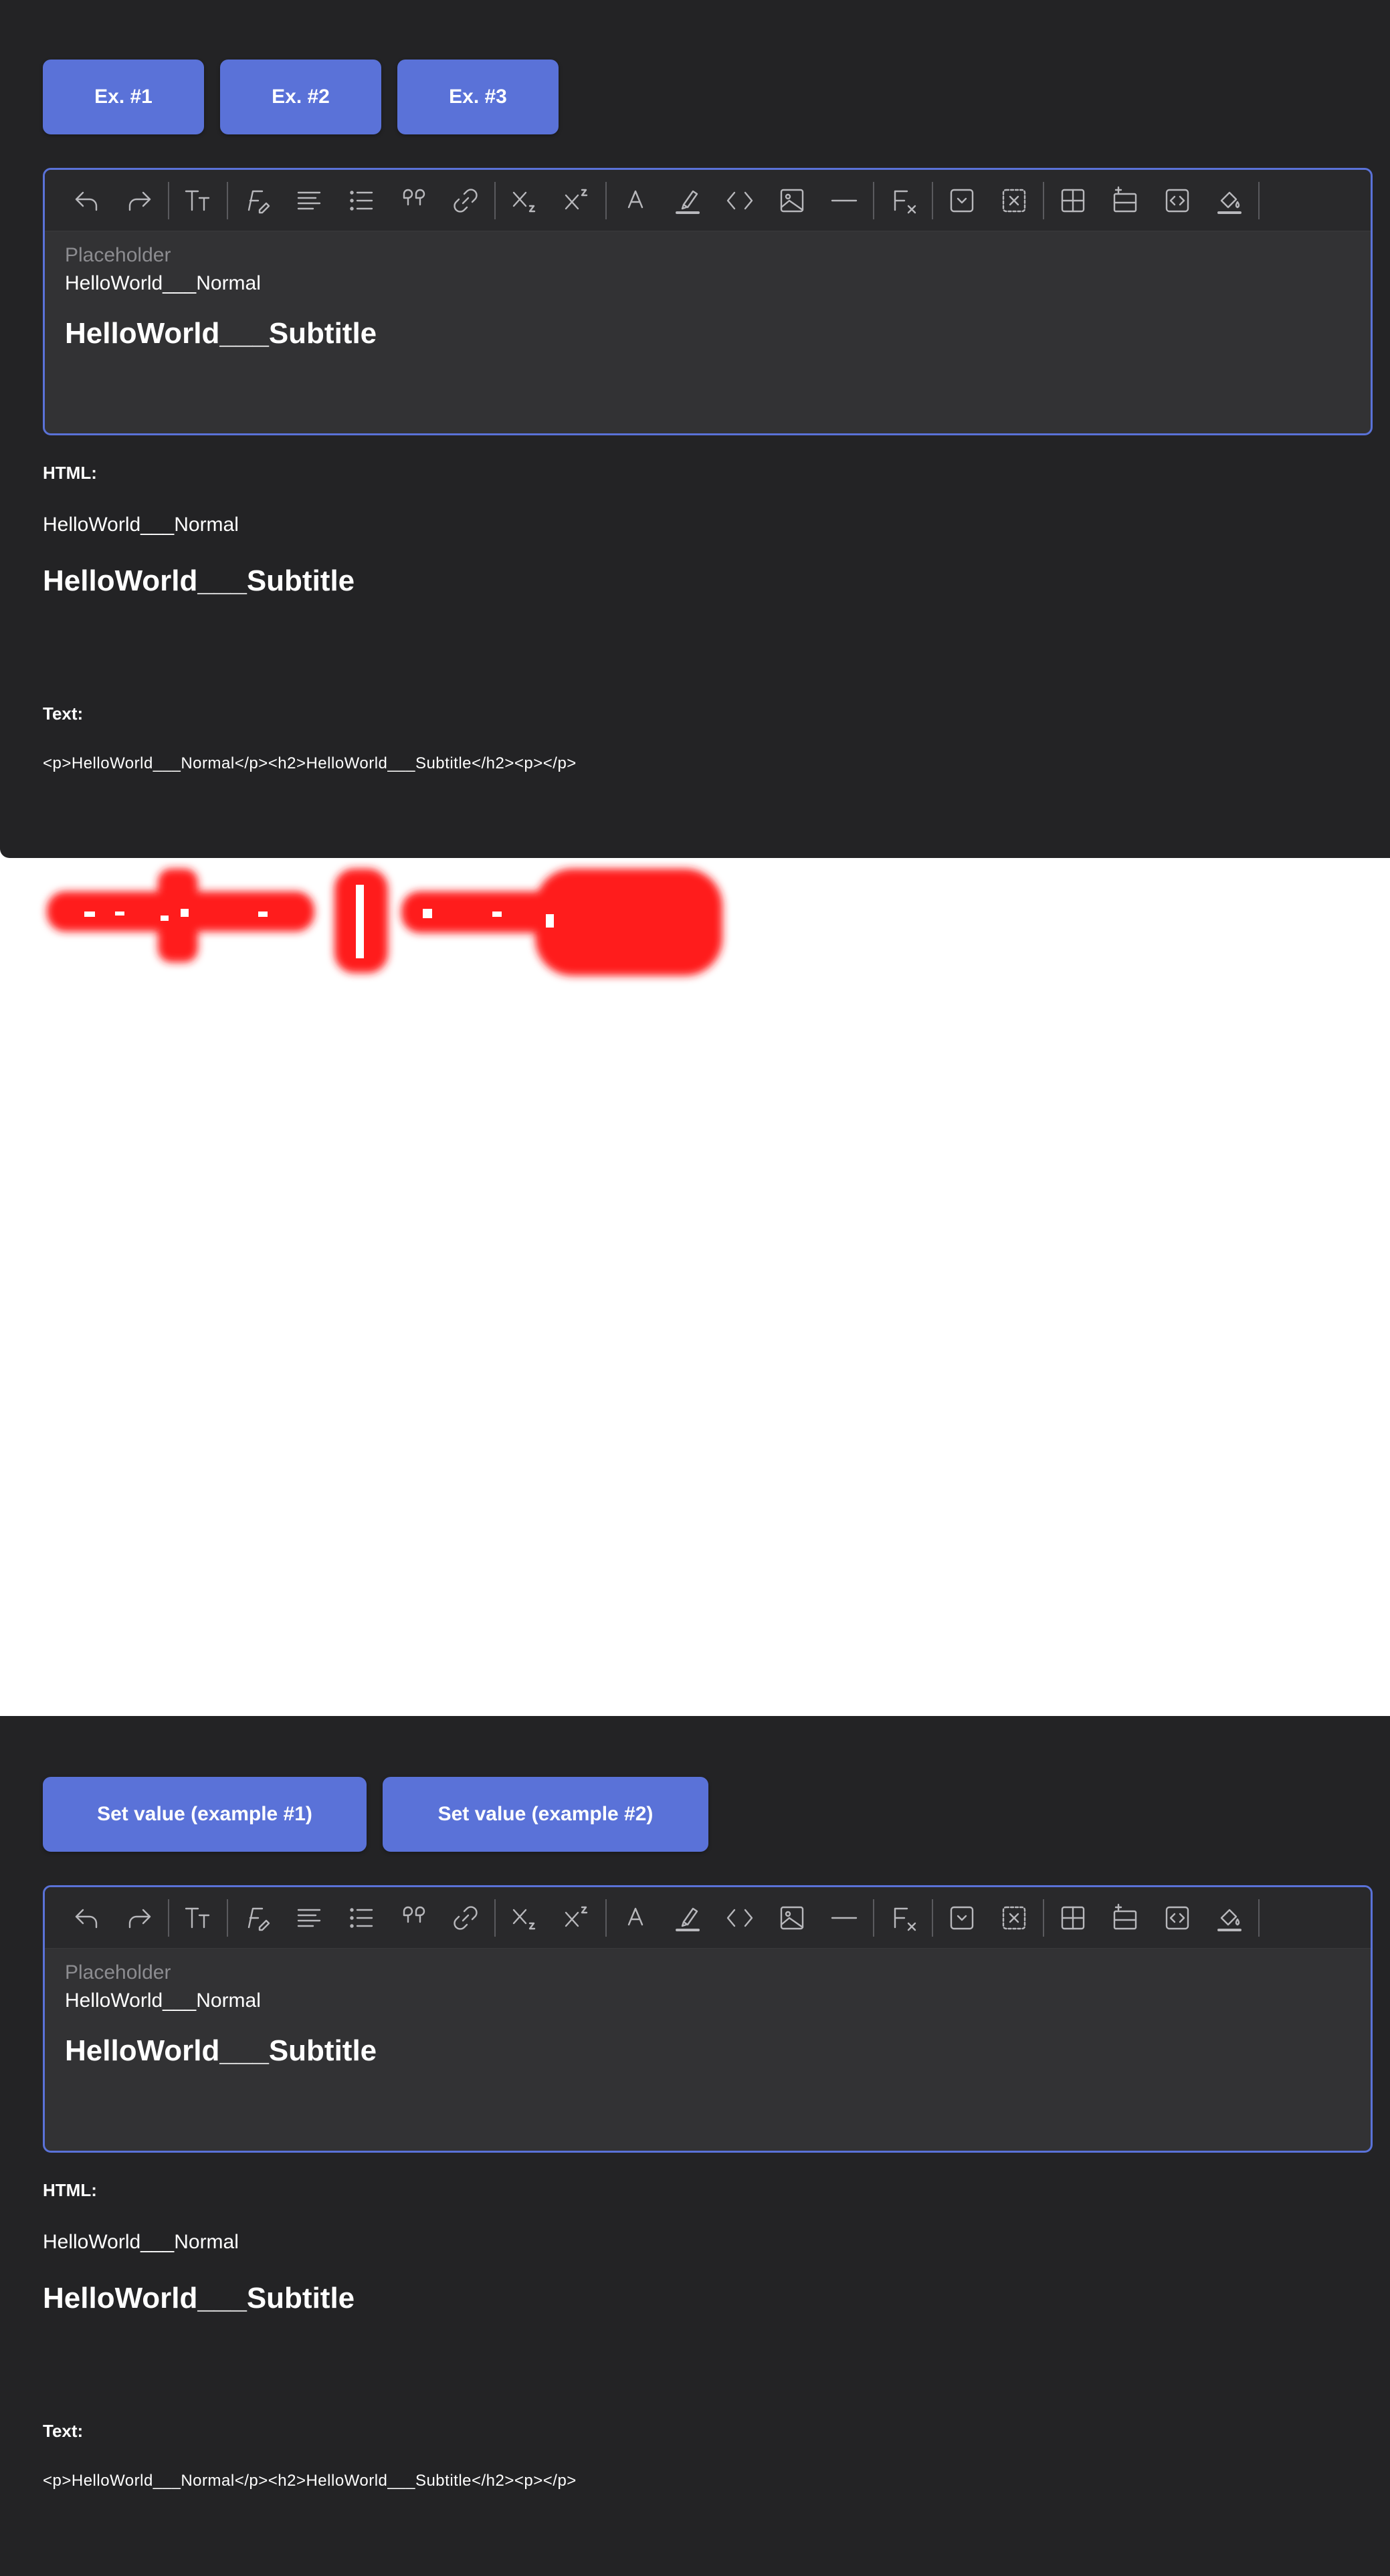 The width and height of the screenshot is (1390, 2576). What do you see at coordinates (205, 1814) in the screenshot?
I see `set-value-example-1-button: Set value (example #1)` at bounding box center [205, 1814].